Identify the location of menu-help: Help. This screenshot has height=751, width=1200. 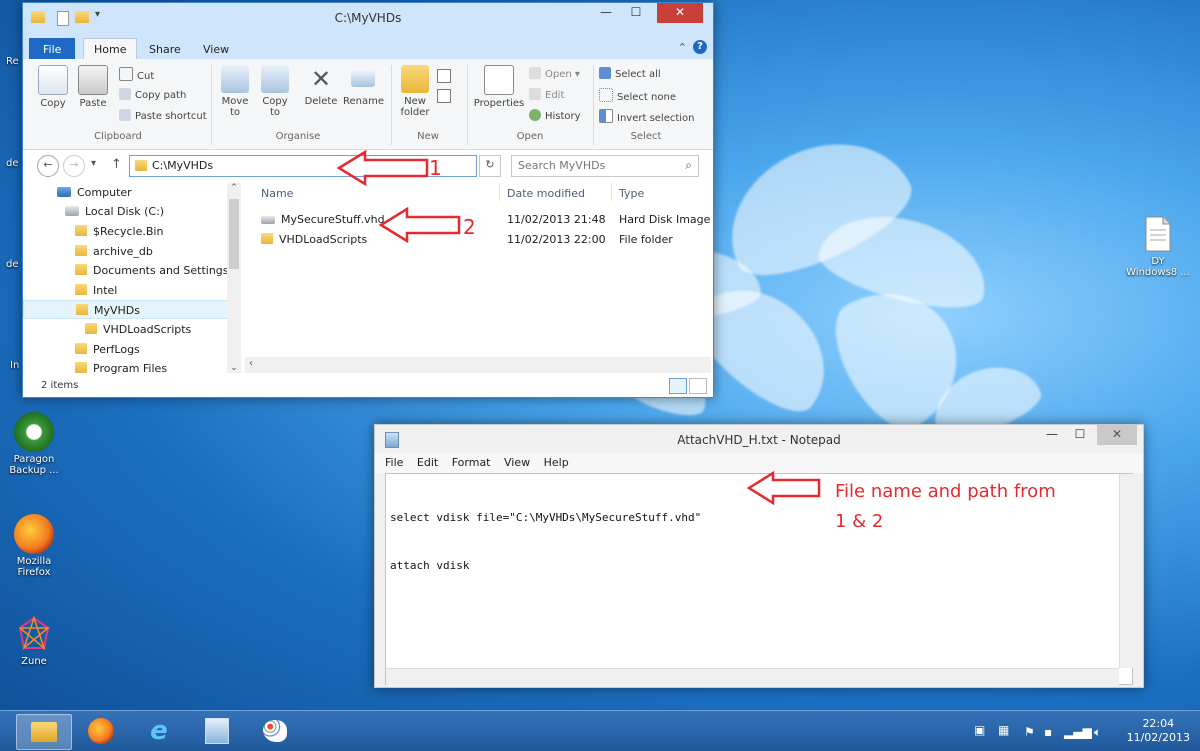
(556, 462).